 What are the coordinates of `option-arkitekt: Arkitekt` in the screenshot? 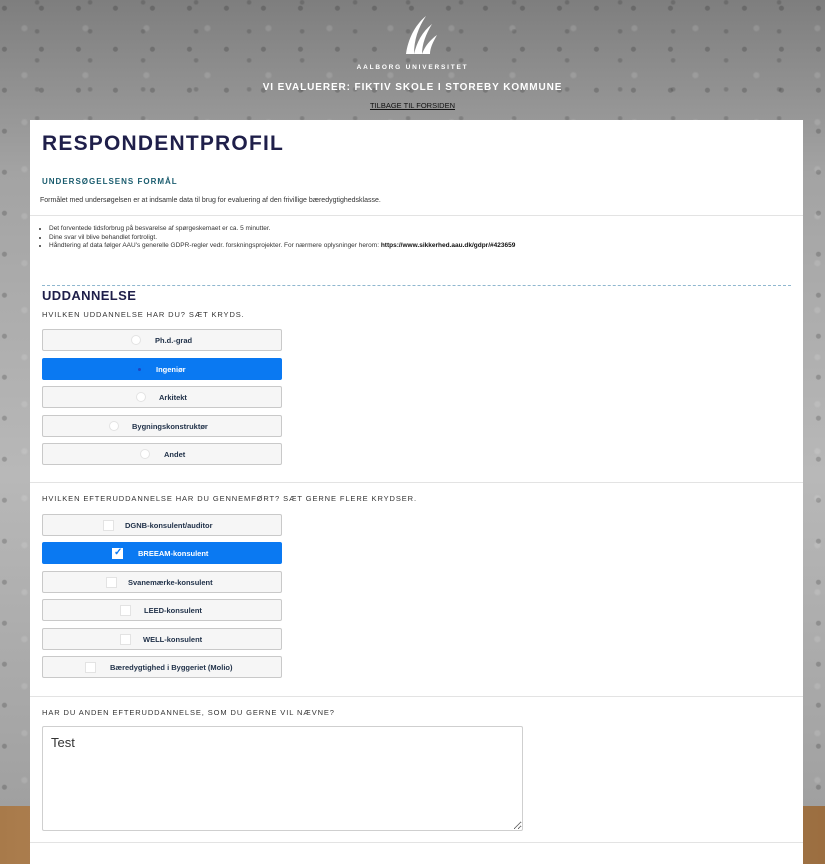 It's located at (162, 397).